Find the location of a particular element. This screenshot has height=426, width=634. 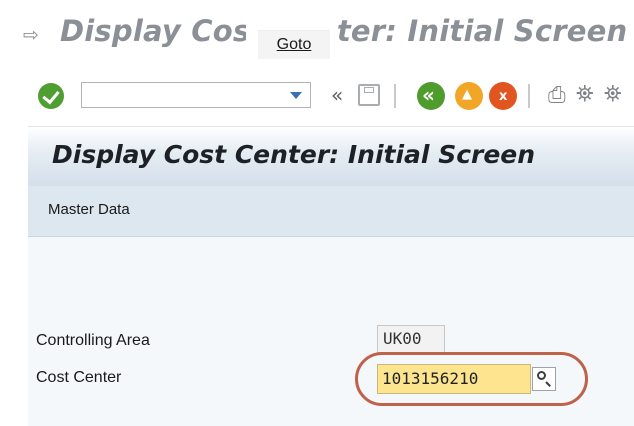

master-data-button: Master Data is located at coordinates (89, 209).